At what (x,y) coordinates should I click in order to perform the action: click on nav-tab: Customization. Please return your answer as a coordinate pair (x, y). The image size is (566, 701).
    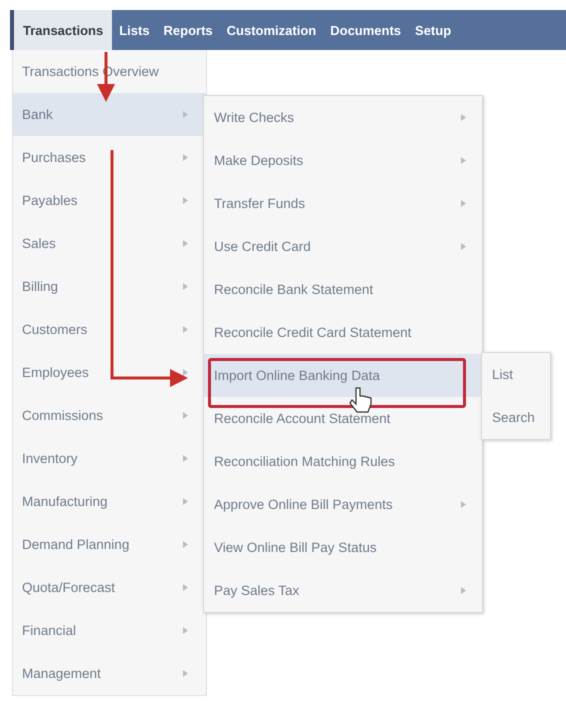
    Looking at the image, I should click on (272, 30).